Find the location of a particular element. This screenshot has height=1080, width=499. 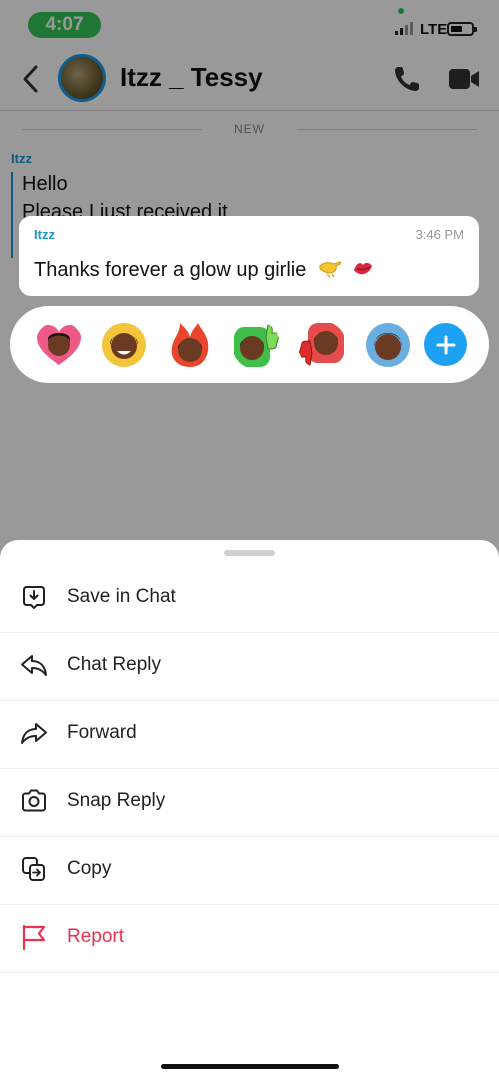

thumbs-down-bitmoji-reaction is located at coordinates (322, 345).